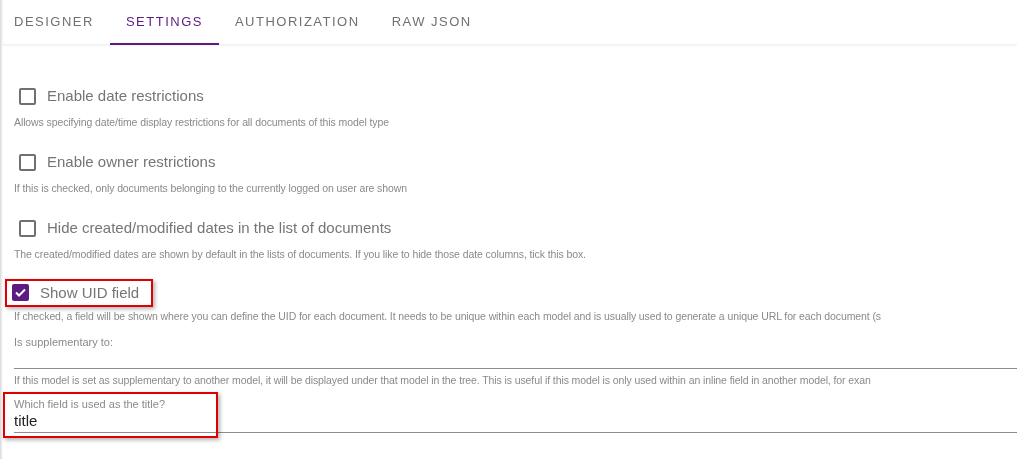  I want to click on checkbox-option: Hide created/modified dates in the list of documents, so click(203, 228).